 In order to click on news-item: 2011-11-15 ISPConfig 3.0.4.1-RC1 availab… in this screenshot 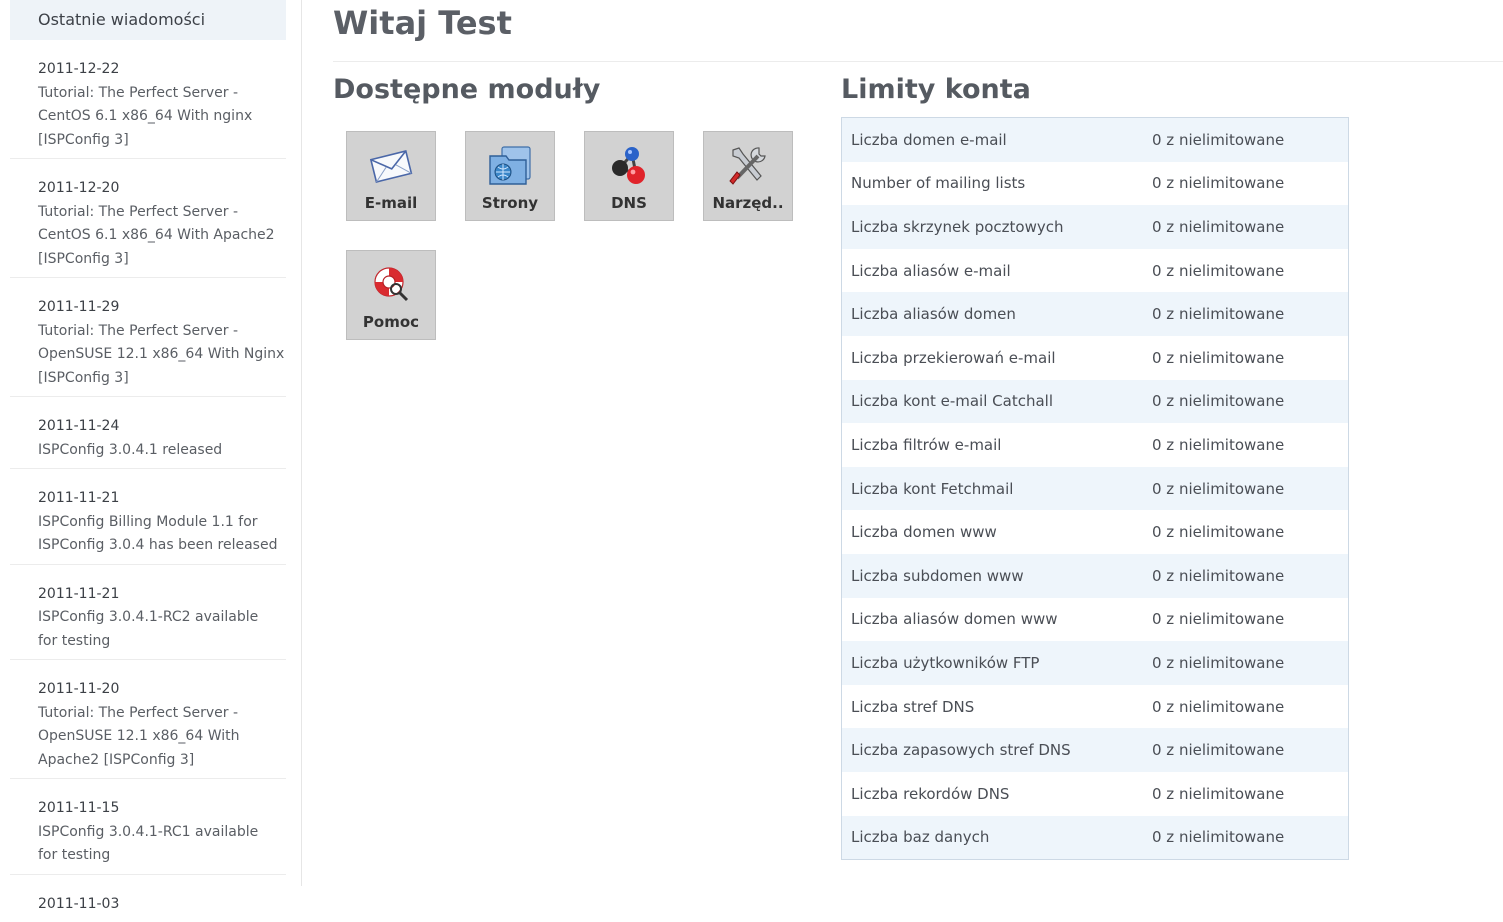, I will do `click(148, 827)`.